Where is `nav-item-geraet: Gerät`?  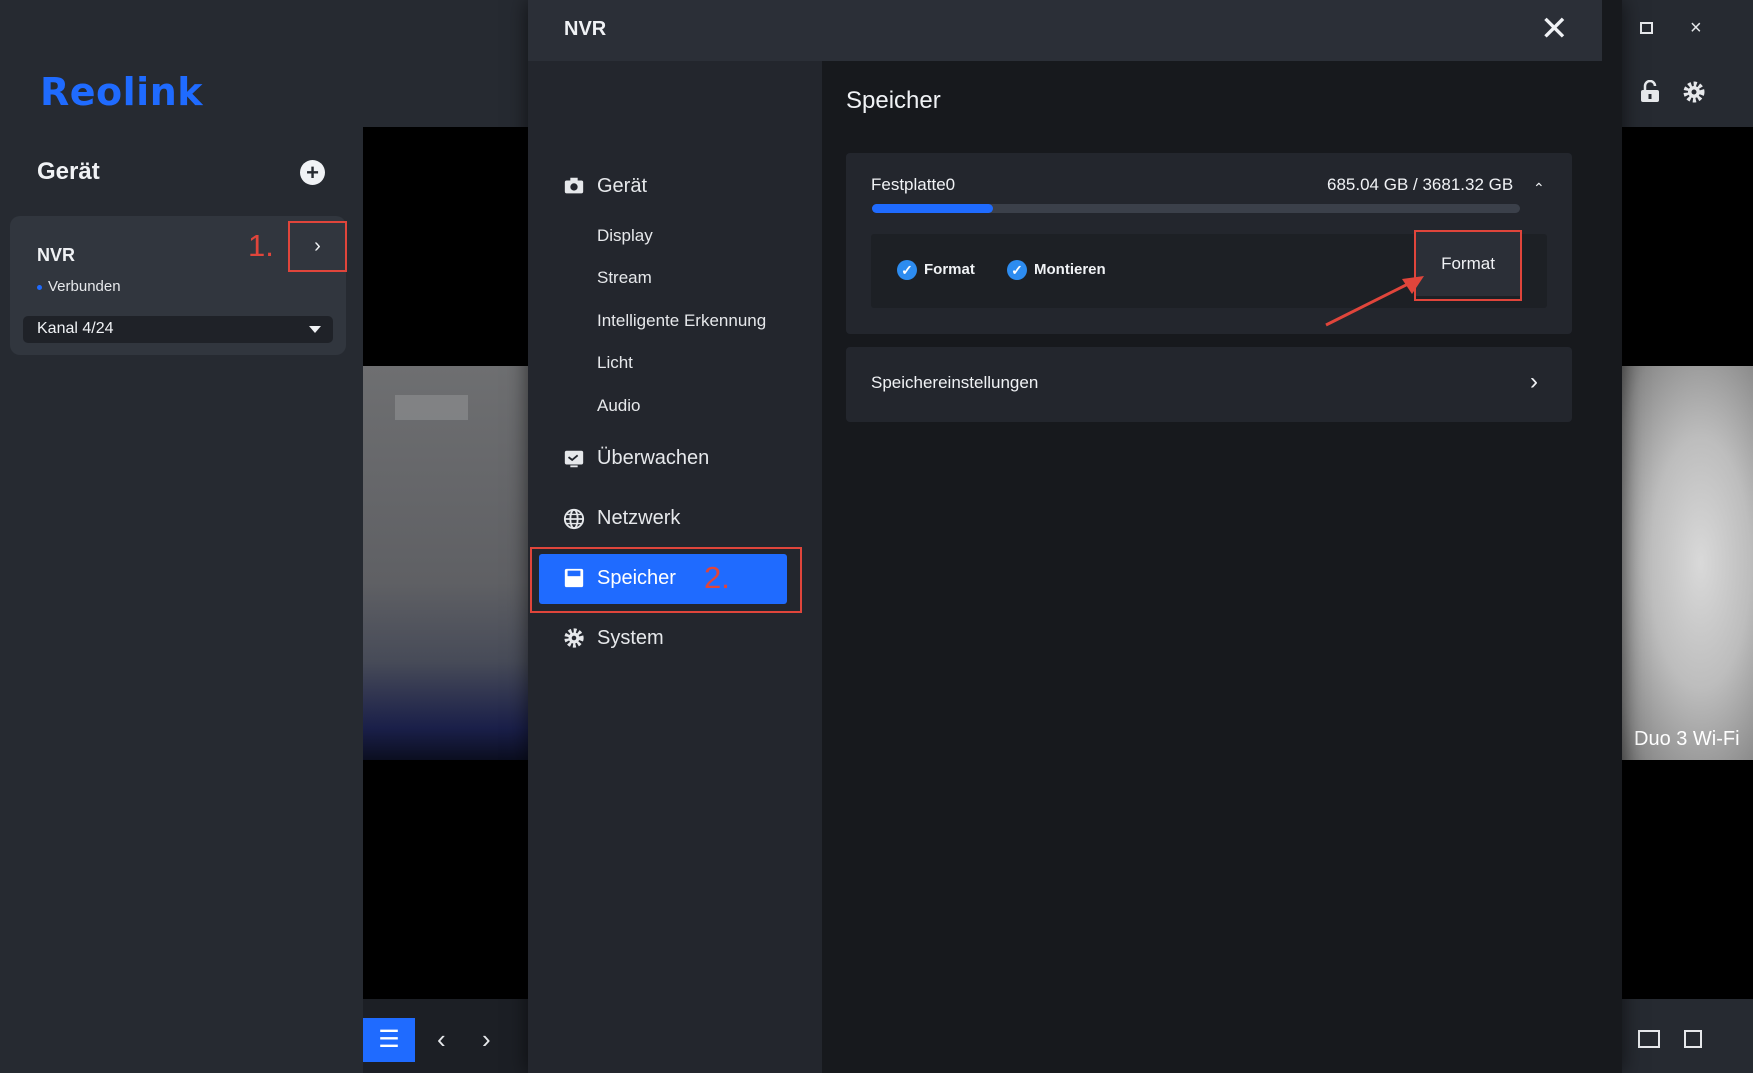 nav-item-geraet: Gerät is located at coordinates (622, 186).